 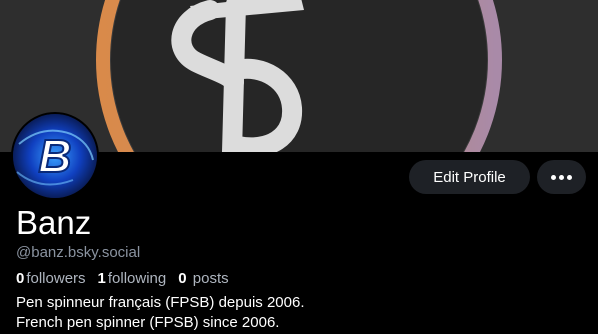 What do you see at coordinates (148, 322) in the screenshot?
I see `bio-line: French pen spinner (FPSB) since 2006.` at bounding box center [148, 322].